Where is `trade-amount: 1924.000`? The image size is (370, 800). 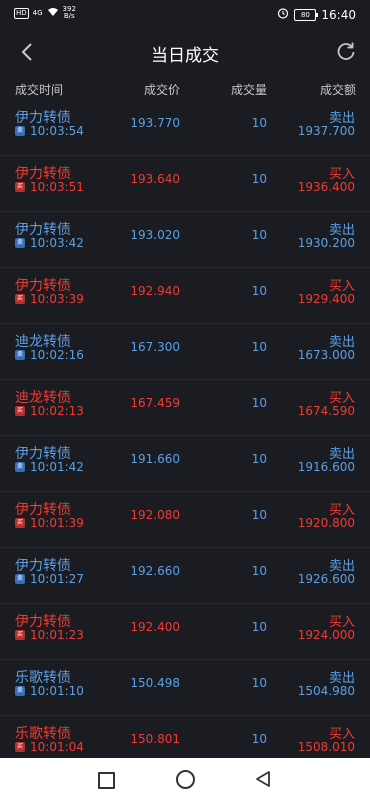
trade-amount: 1924.000 is located at coordinates (326, 635).